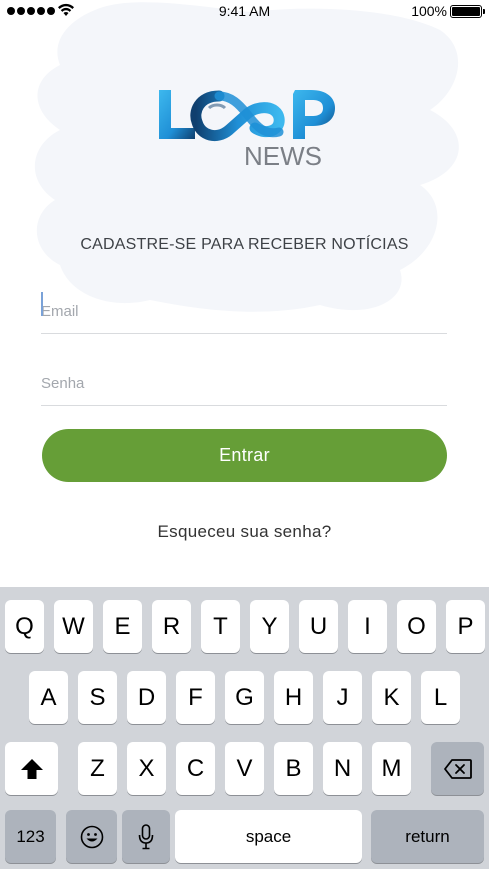 This screenshot has height=869, width=489. I want to click on shift-arrow-icon, so click(31, 768).